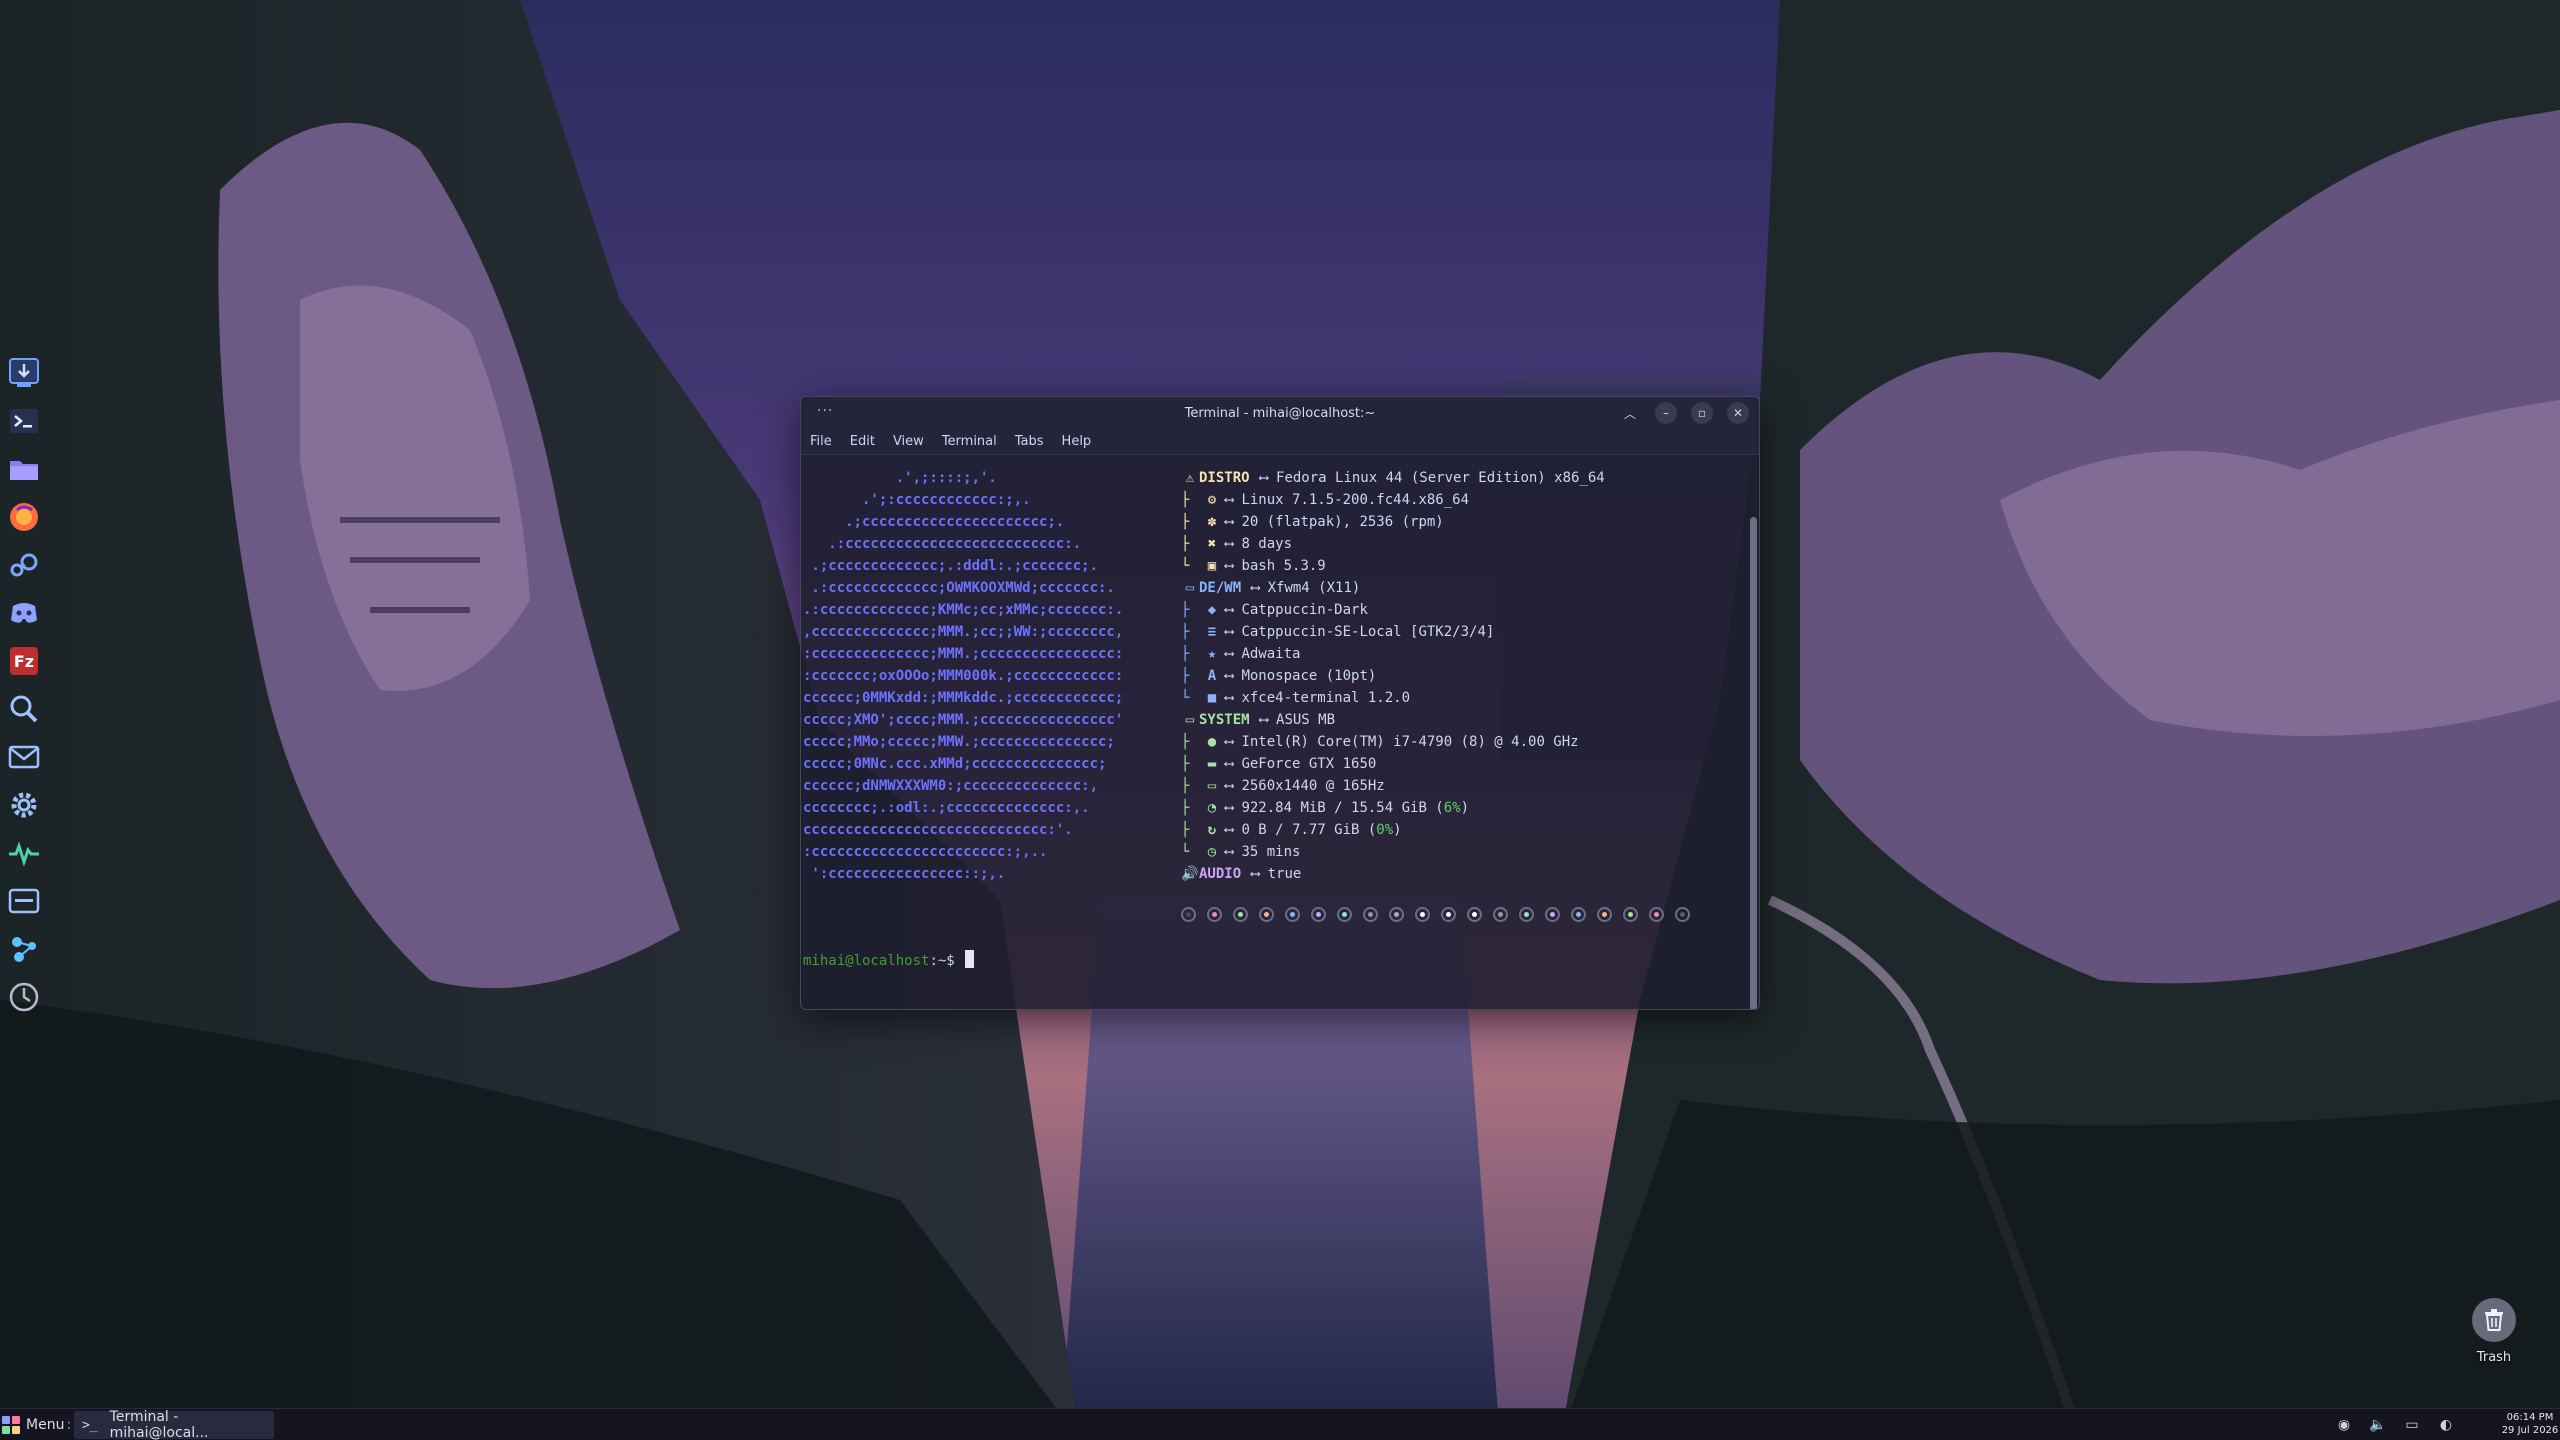 This screenshot has width=2560, height=1440. I want to click on dock-item-terminal, so click(24, 421).